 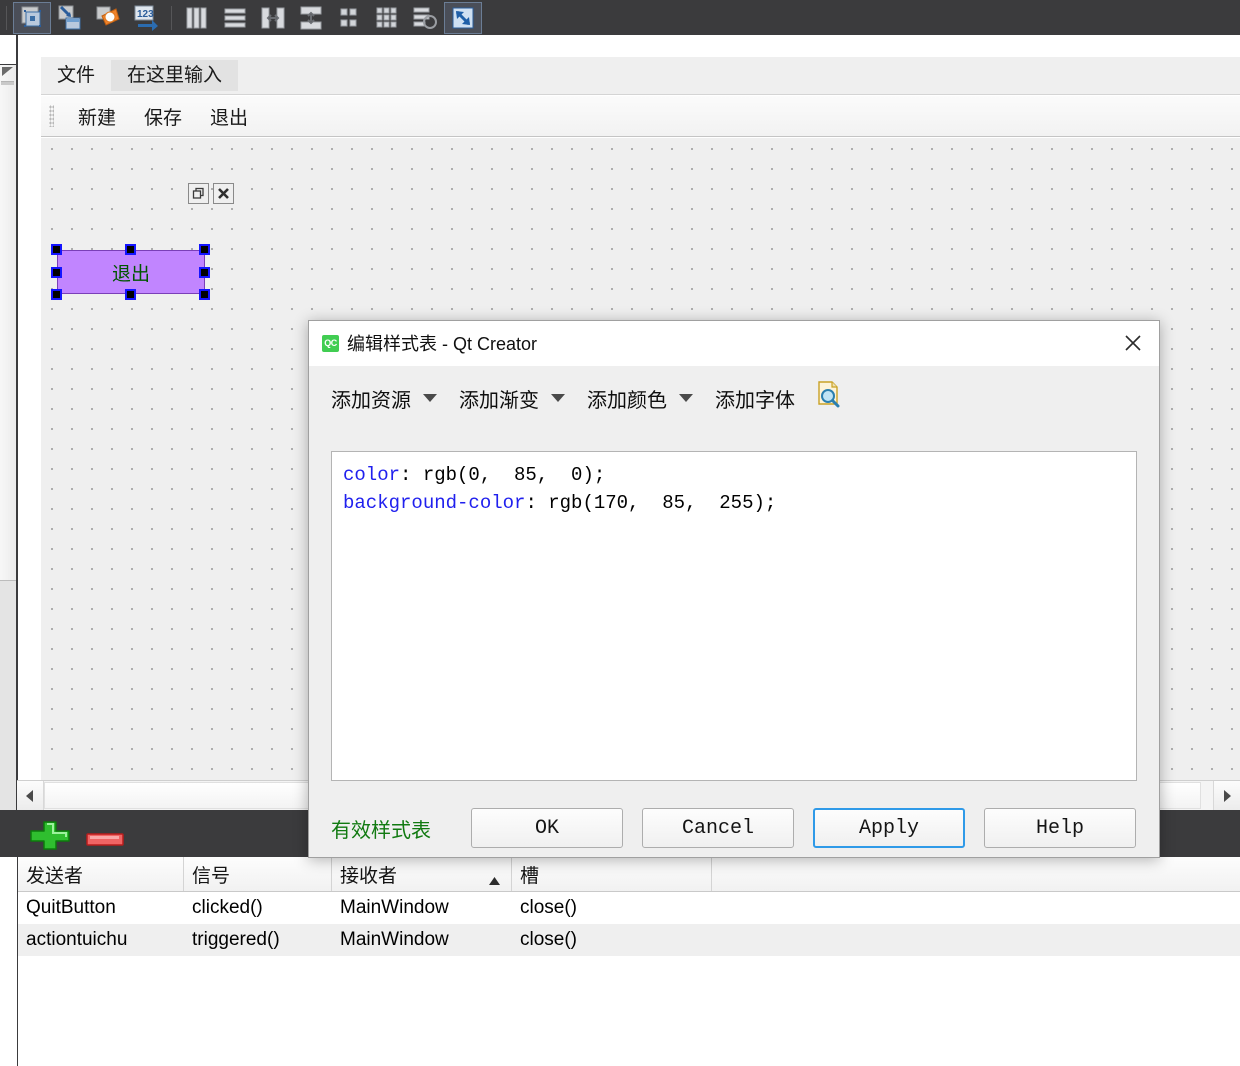 I want to click on layout-splitter-vertical-icon, so click(x=311, y=18).